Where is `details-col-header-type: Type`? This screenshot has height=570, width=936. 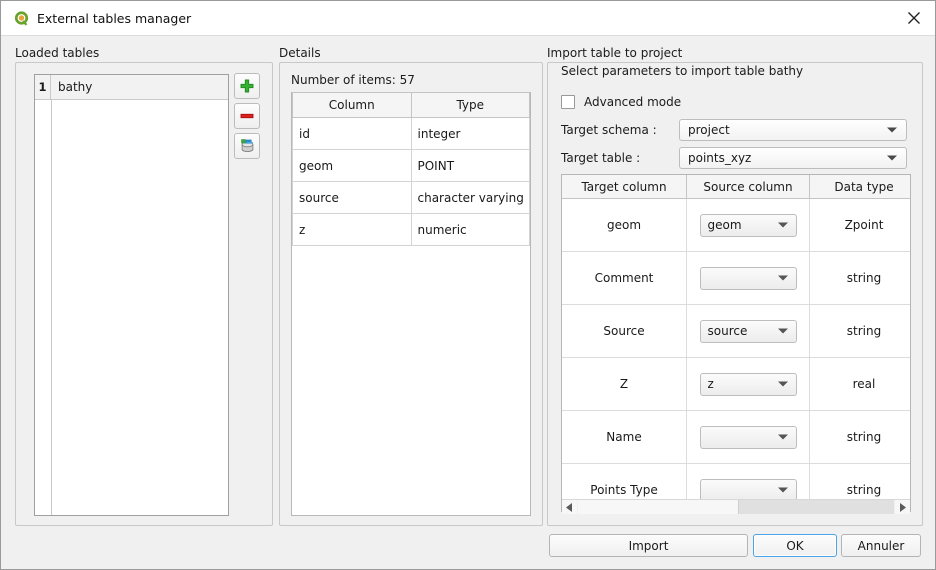
details-col-header-type: Type is located at coordinates (470, 105).